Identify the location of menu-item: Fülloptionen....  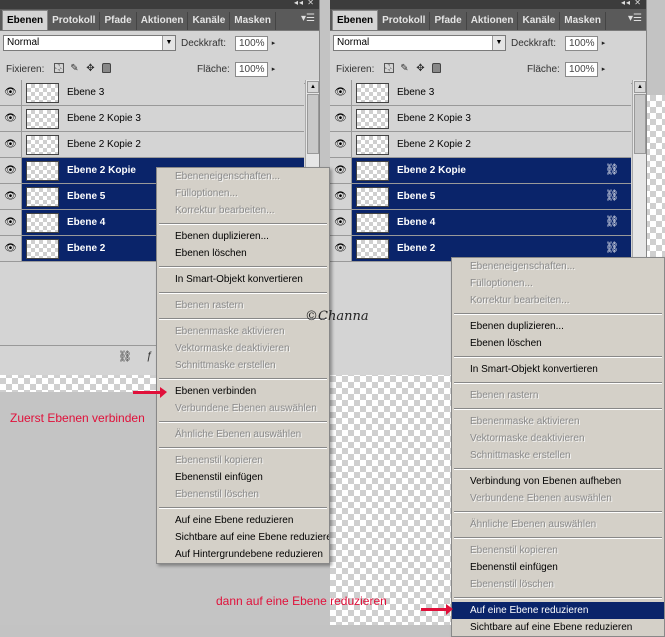
(206, 193).